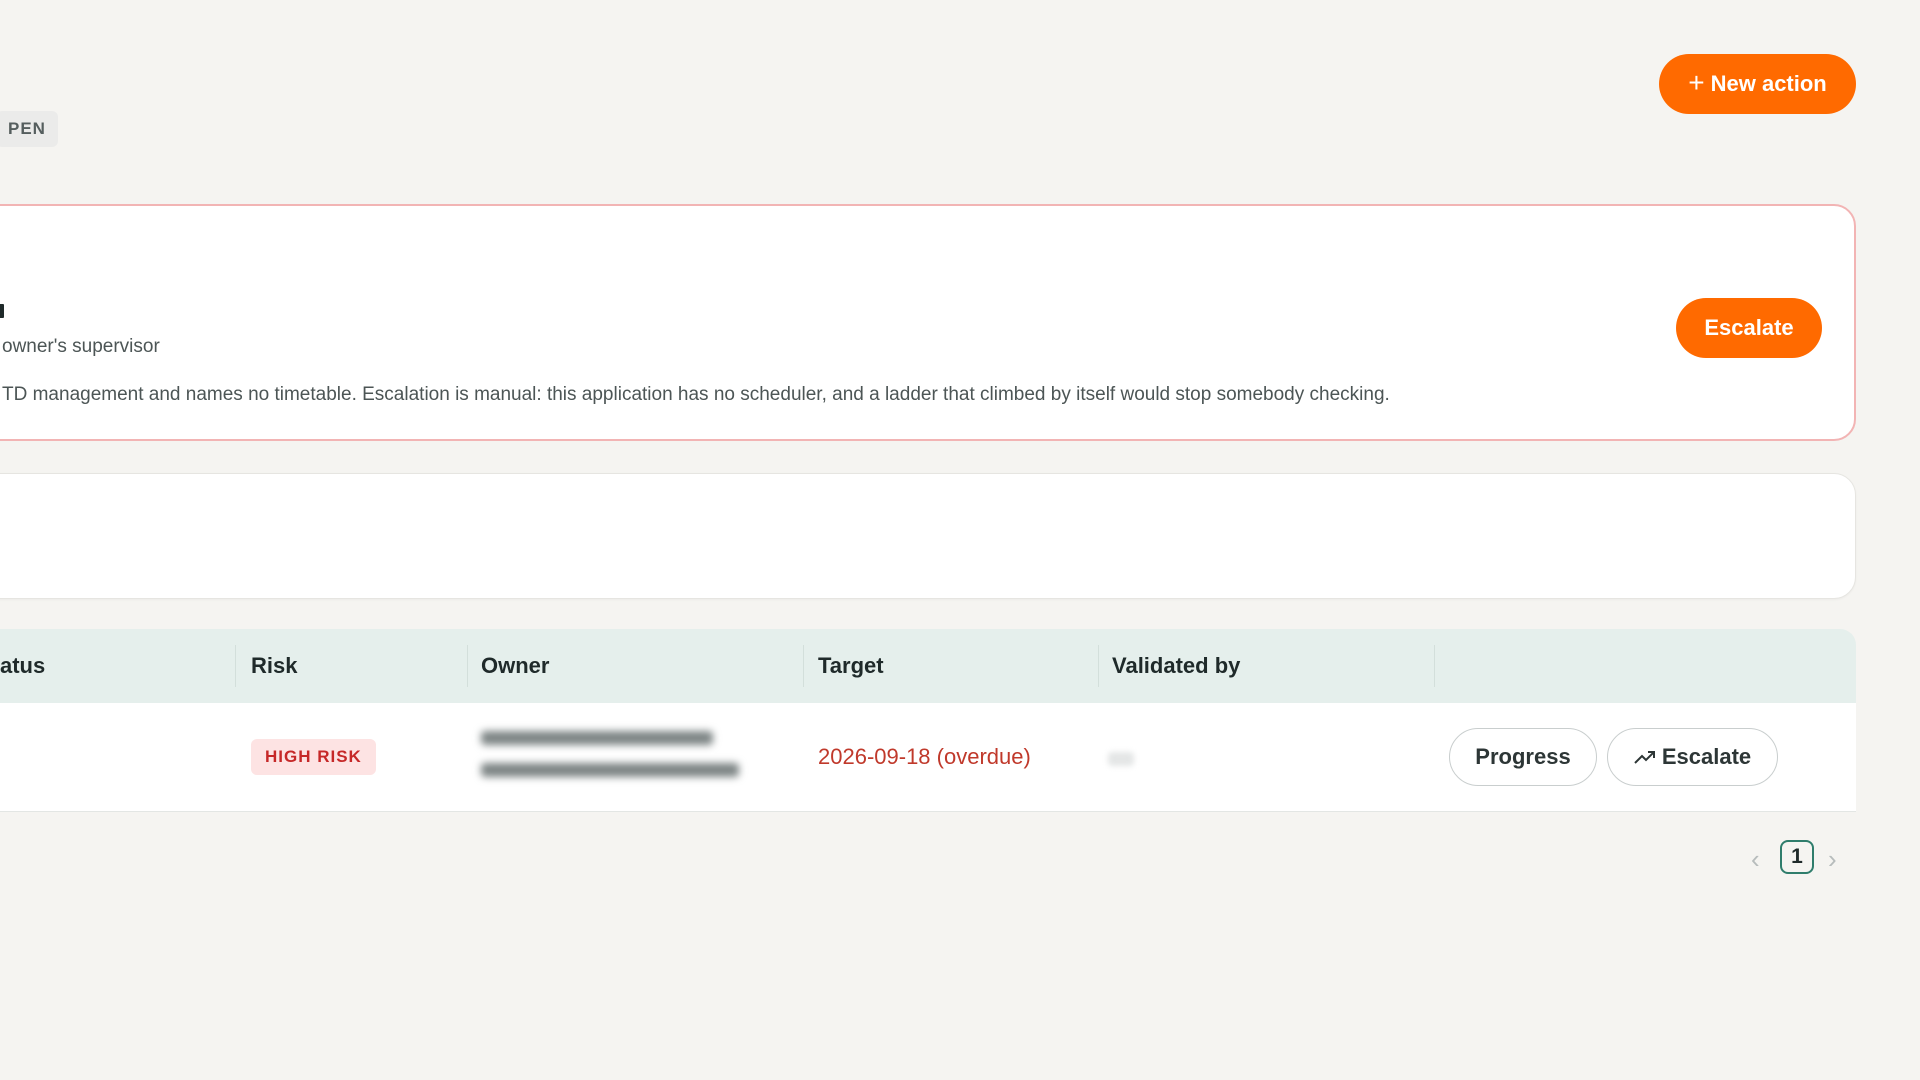 This screenshot has width=1920, height=1080. What do you see at coordinates (1121, 759) in the screenshot?
I see `validated-by-value` at bounding box center [1121, 759].